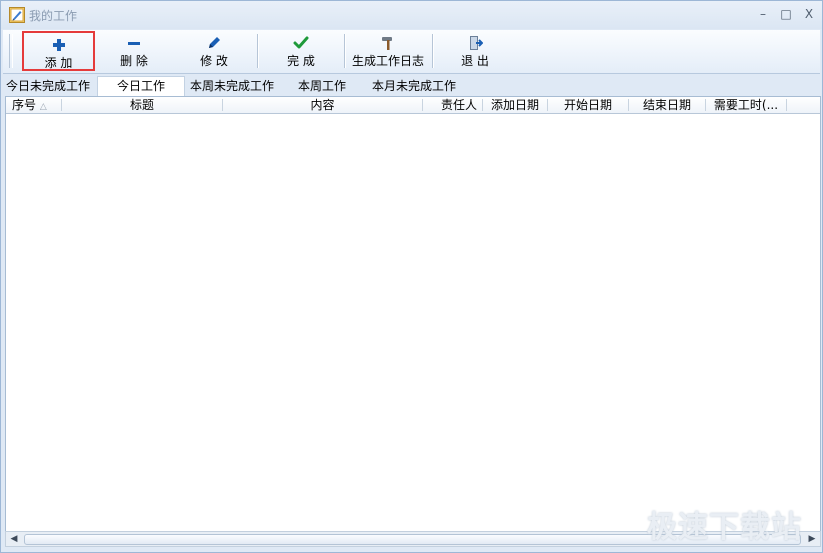 The image size is (823, 553). What do you see at coordinates (322, 86) in the screenshot?
I see `tab-week: 本周工作` at bounding box center [322, 86].